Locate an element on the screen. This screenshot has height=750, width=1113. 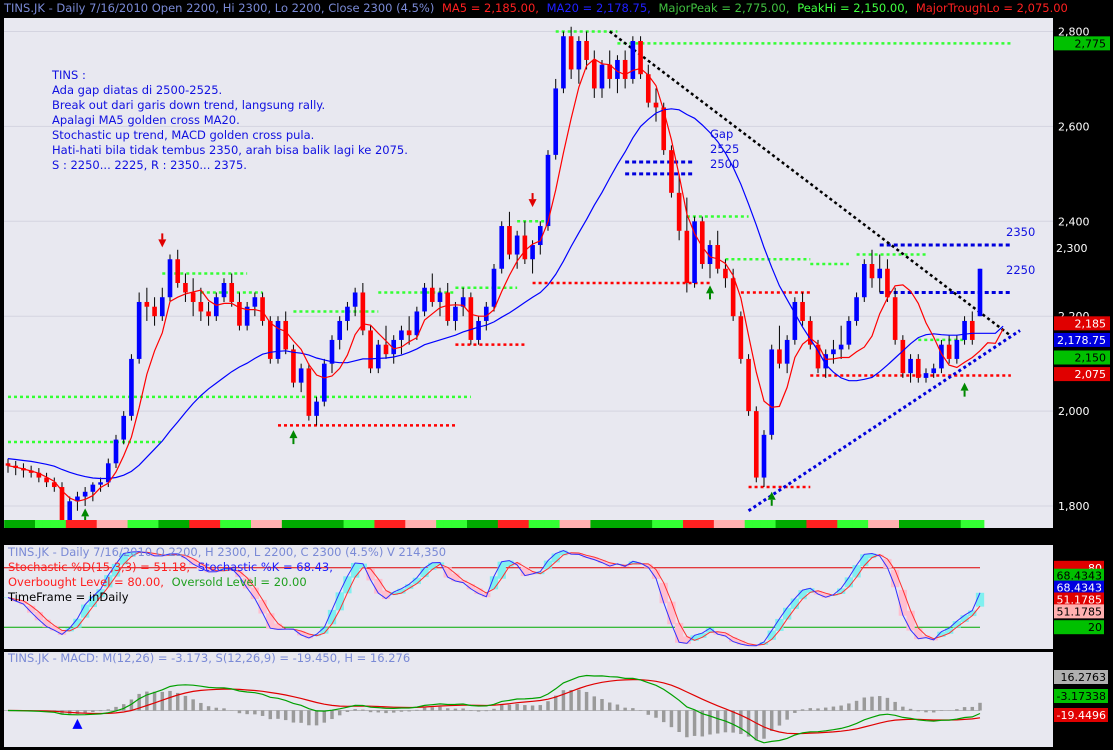
price-tick-label: 2,000 is located at coordinates (1074, 411).